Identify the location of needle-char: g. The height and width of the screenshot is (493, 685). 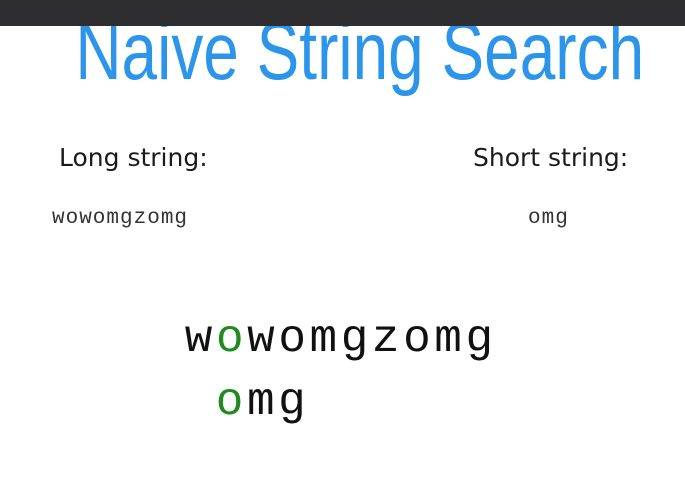
(292, 402).